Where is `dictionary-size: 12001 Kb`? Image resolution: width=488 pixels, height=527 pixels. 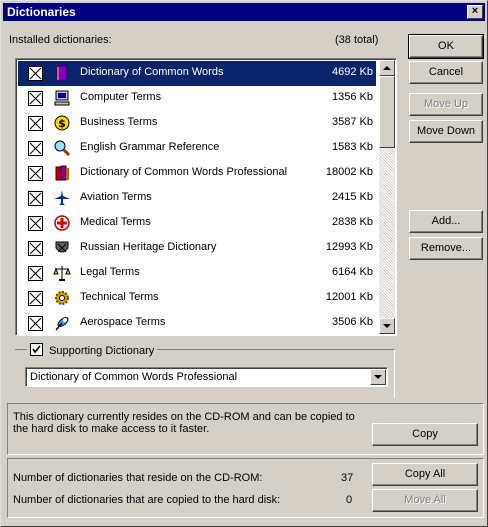
dictionary-size: 12001 Kb is located at coordinates (349, 297).